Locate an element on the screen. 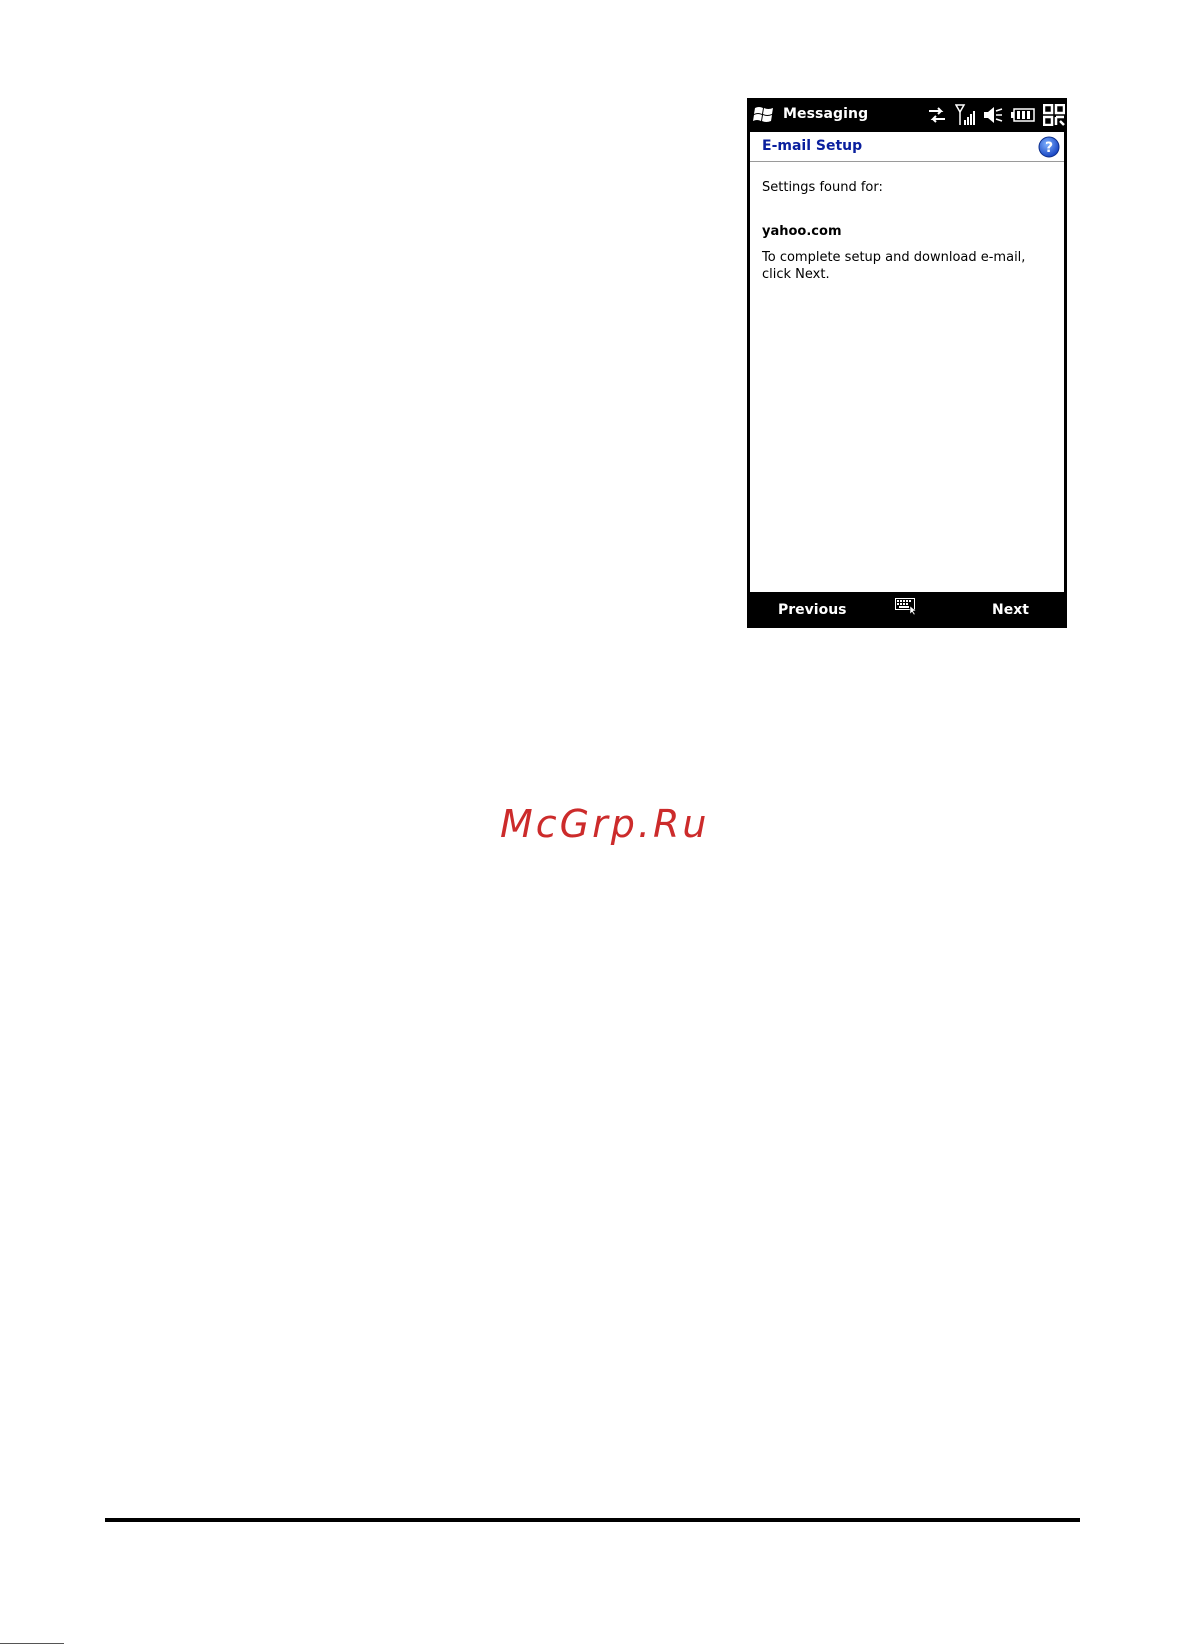  settings-found-label: Settings found for: is located at coordinates (822, 187).